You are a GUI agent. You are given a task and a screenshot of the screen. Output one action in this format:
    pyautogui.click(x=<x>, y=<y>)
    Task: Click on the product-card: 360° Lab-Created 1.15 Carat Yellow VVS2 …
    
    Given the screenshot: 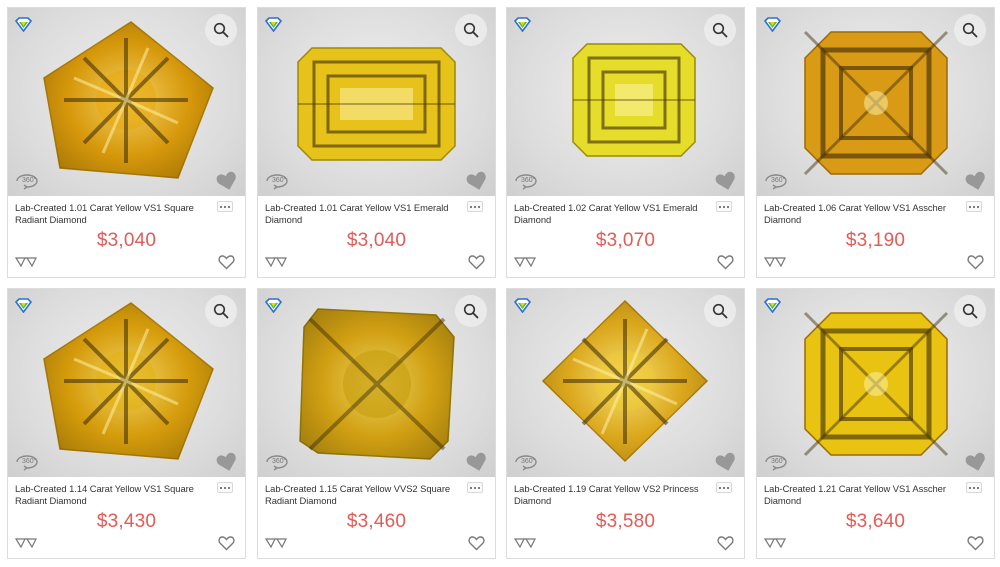 What is the action you would take?
    pyautogui.click(x=376, y=423)
    